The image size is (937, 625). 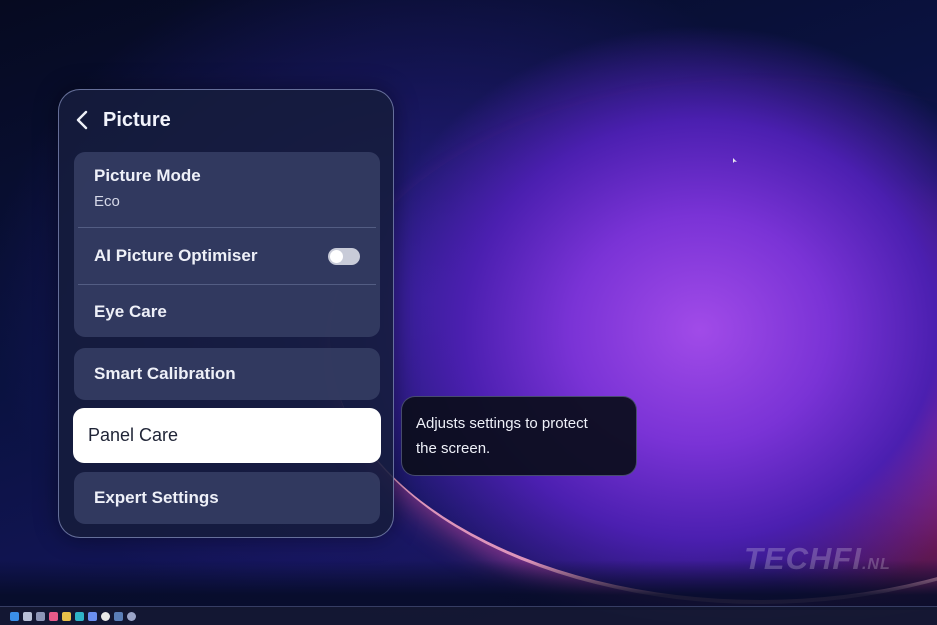 I want to click on watermark-brand: TECHFI, so click(x=803, y=558).